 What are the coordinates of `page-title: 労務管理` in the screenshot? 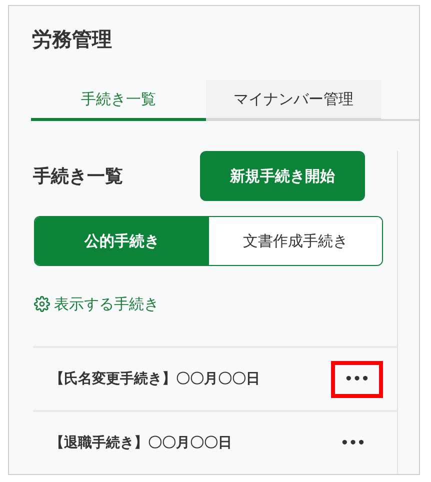 It's located at (72, 39).